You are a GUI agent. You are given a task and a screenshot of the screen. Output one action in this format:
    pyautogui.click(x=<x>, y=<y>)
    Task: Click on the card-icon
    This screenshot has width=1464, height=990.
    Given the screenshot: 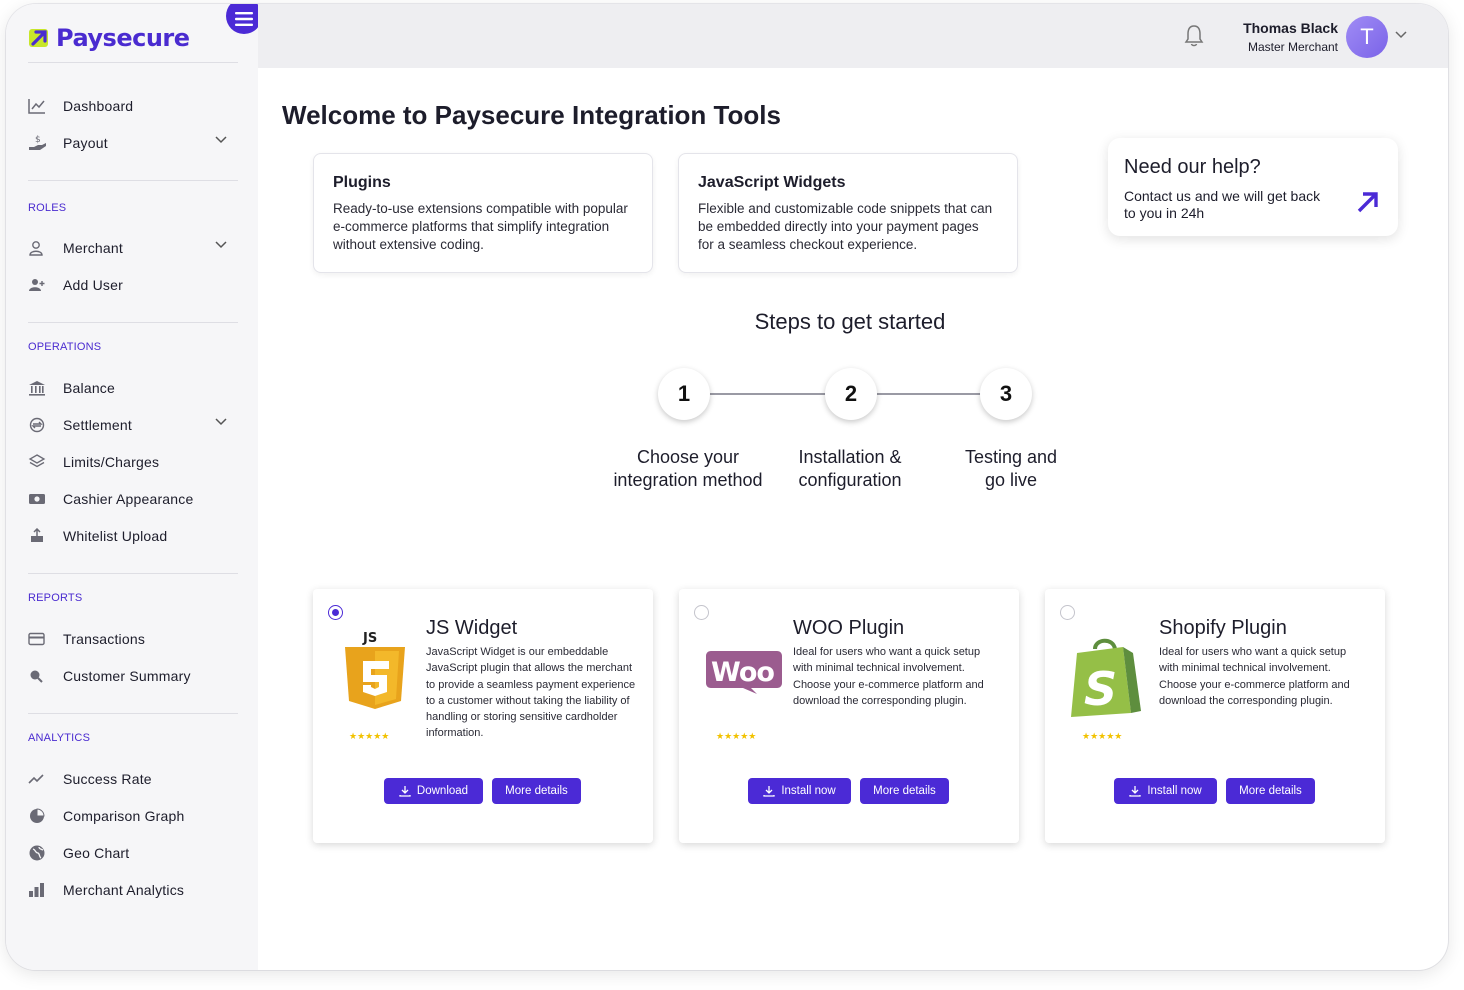 What is the action you would take?
    pyautogui.click(x=41, y=639)
    